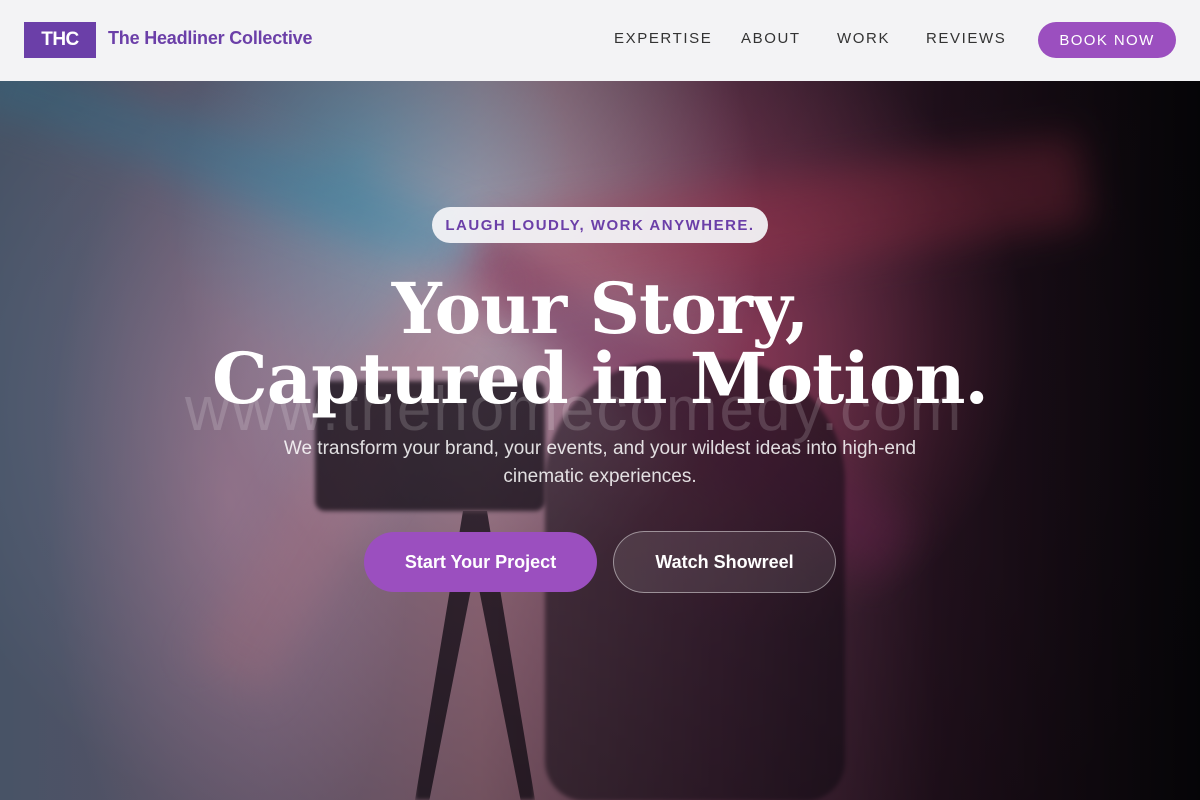 The height and width of the screenshot is (800, 1200). Describe the element at coordinates (600, 308) in the screenshot. I see `headline-line-1: Your Story,` at that location.